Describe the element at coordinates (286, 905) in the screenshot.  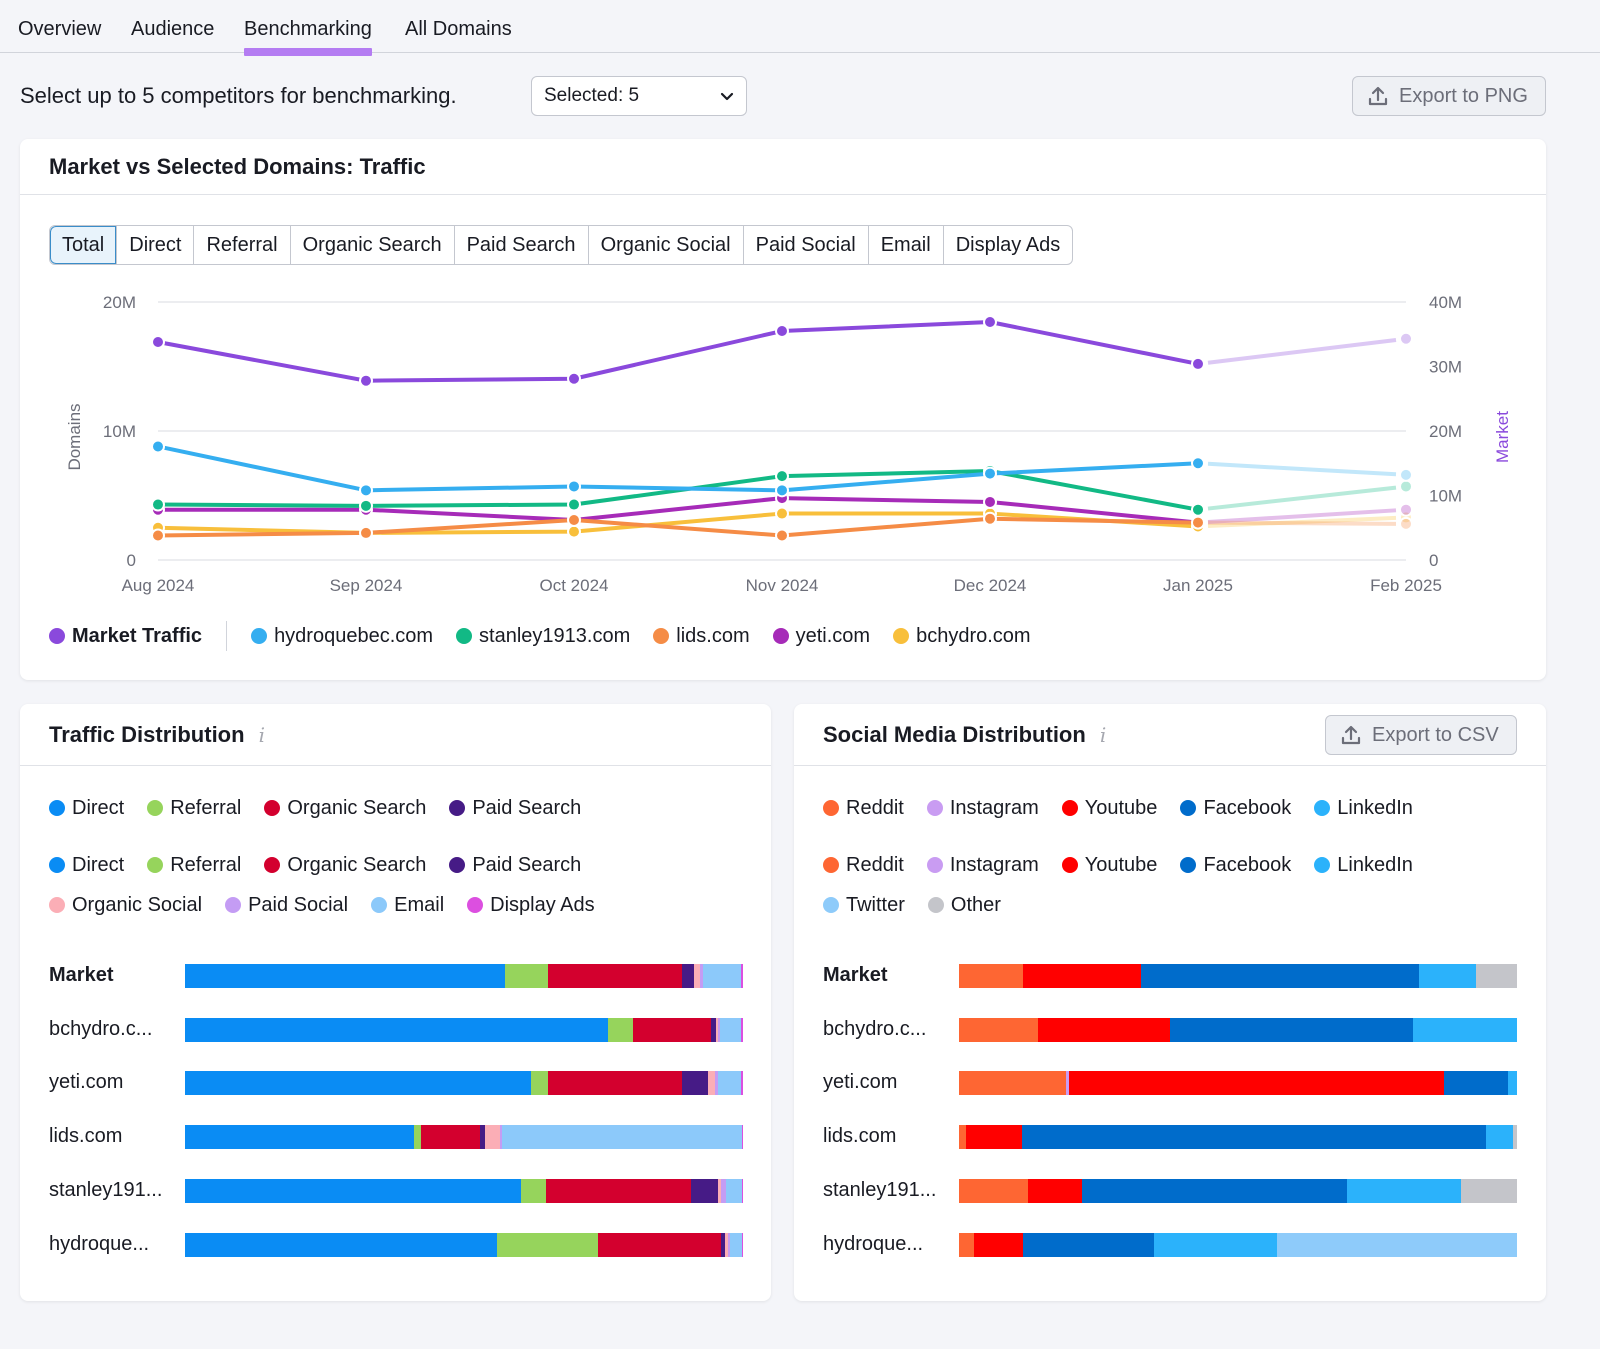
I see `legend-item-paid-social: Paid Social` at that location.